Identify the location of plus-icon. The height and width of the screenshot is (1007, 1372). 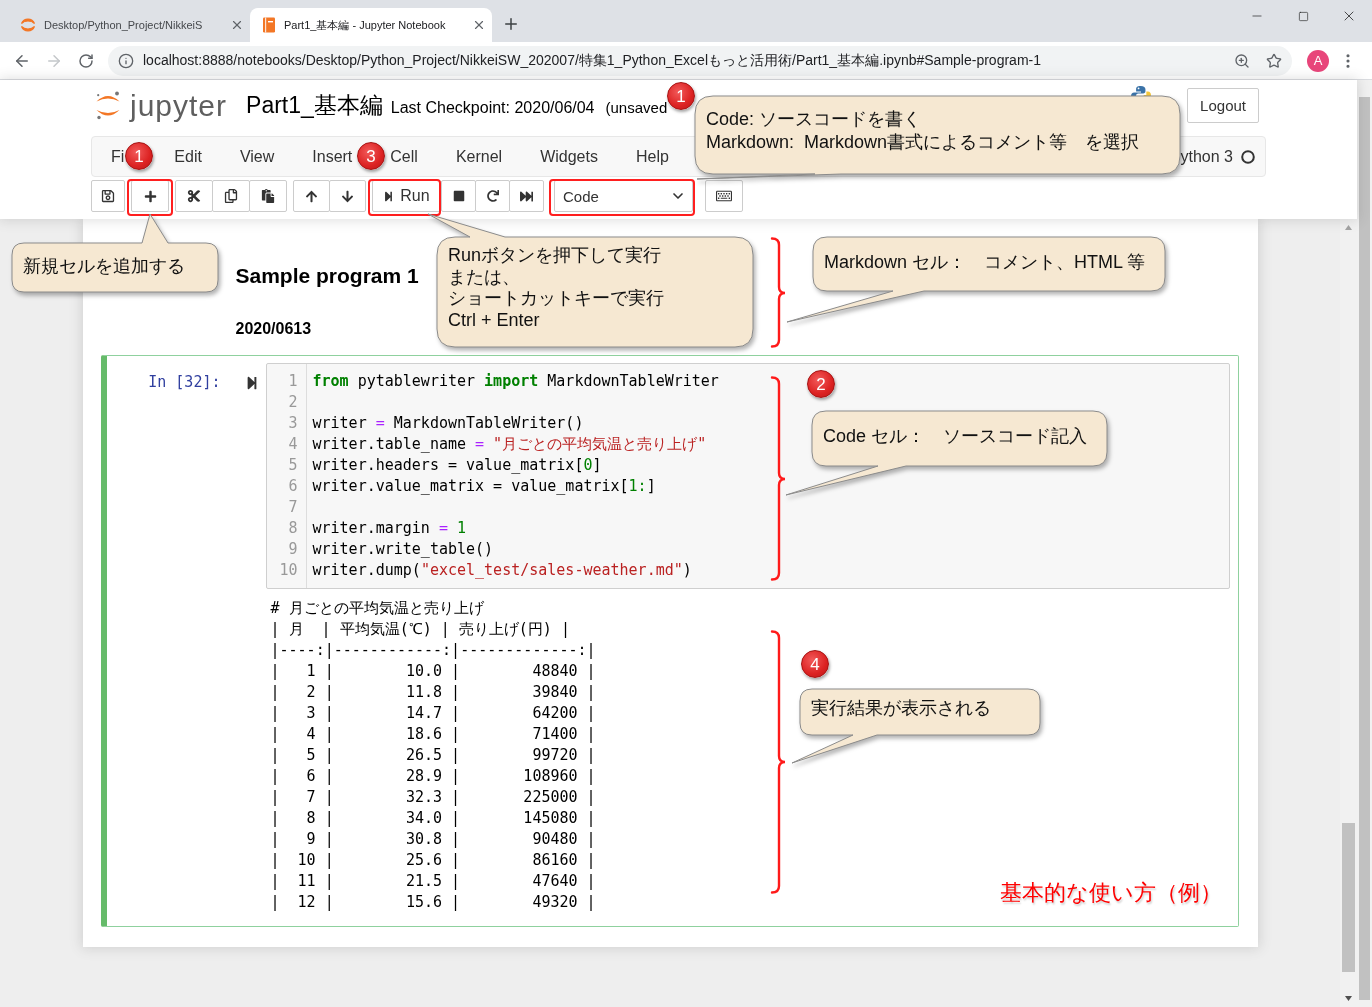
(150, 196).